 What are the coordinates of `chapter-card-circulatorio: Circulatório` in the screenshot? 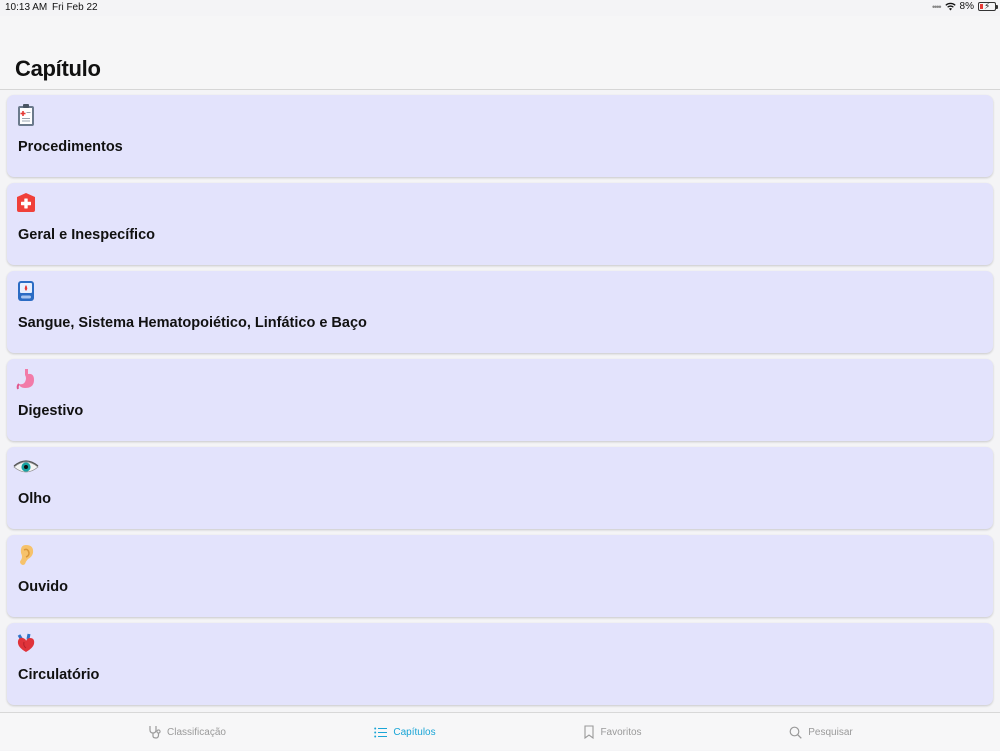 It's located at (500, 664).